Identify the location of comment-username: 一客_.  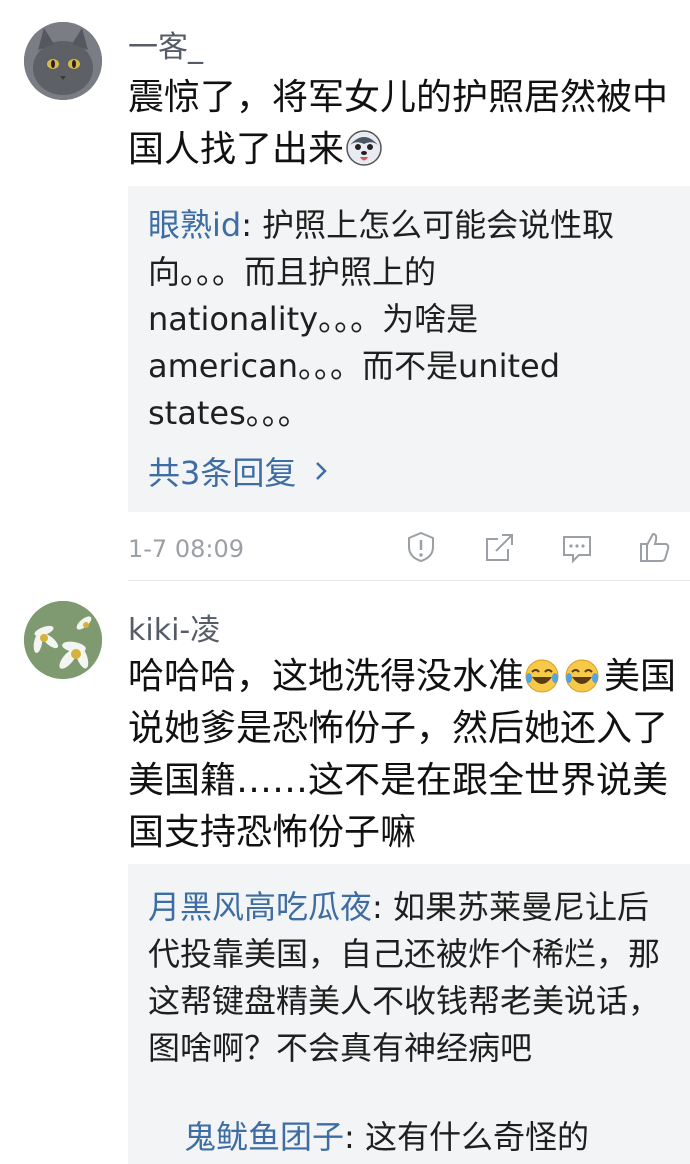
(165, 44).